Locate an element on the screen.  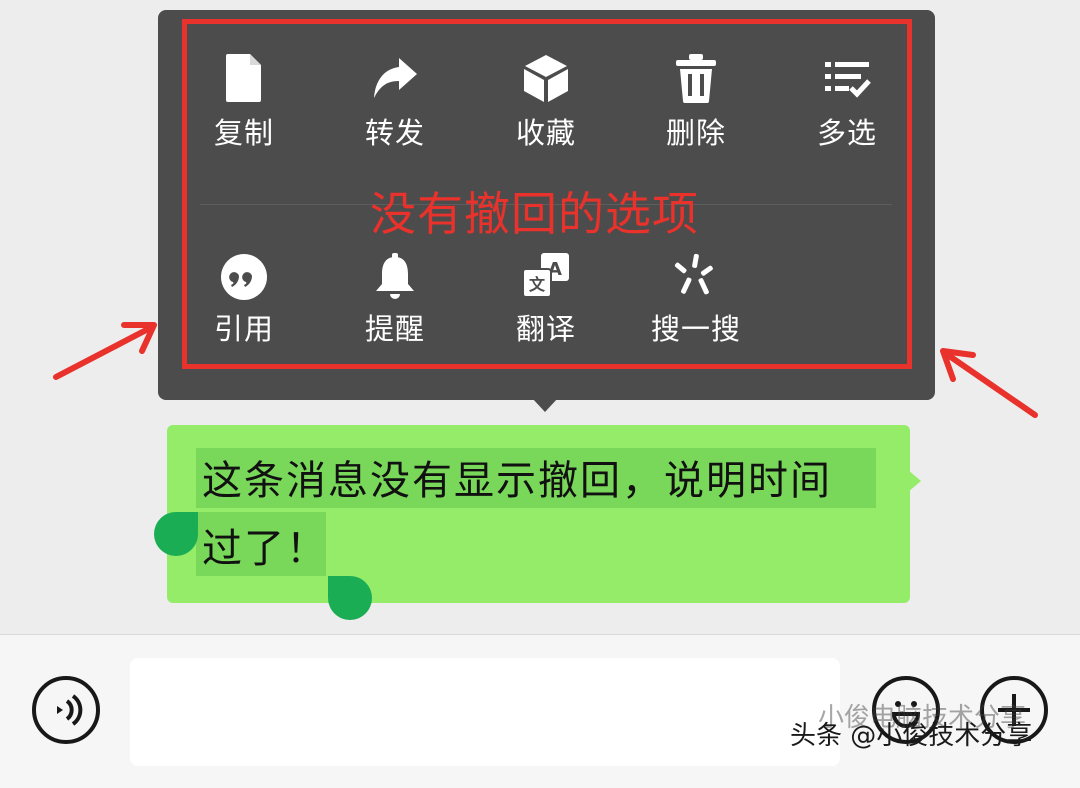
message-input is located at coordinates (485, 712).